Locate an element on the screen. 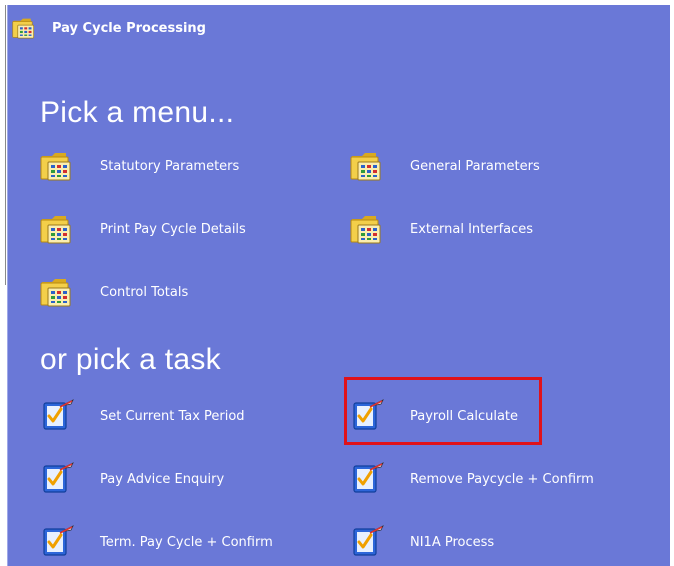 The height and width of the screenshot is (566, 674). menu-item-label: Control Totals is located at coordinates (144, 292).